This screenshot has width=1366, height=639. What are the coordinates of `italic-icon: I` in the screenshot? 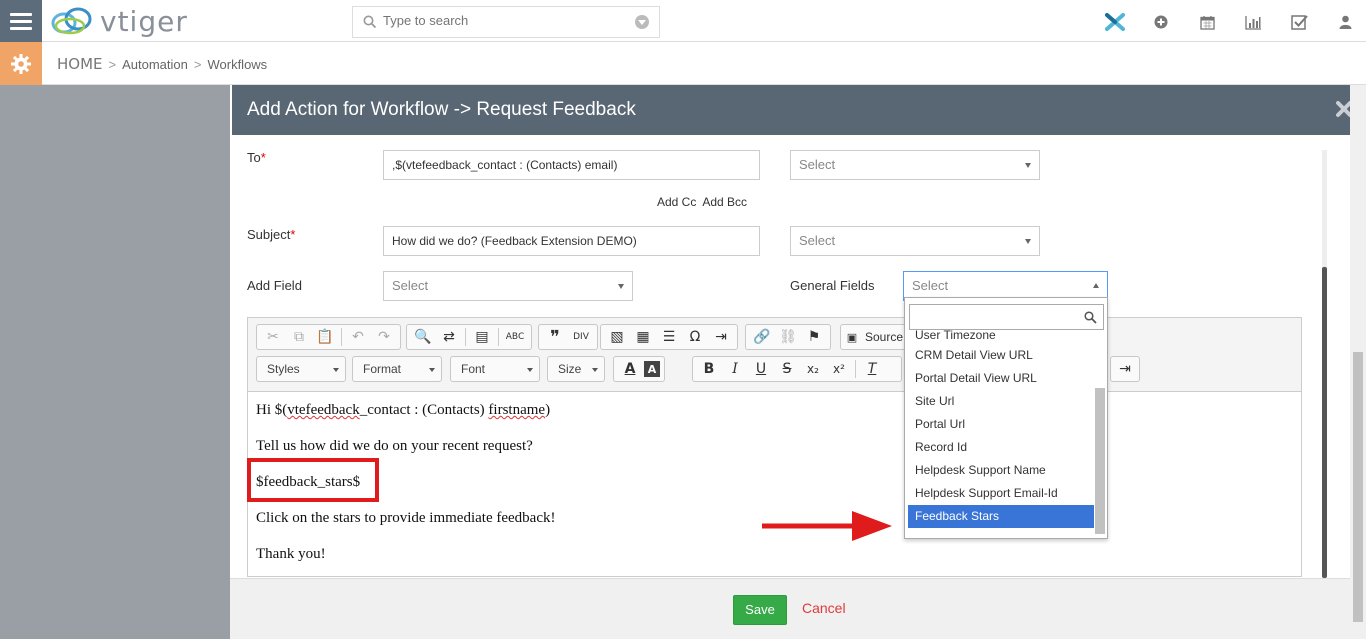 It's located at (735, 369).